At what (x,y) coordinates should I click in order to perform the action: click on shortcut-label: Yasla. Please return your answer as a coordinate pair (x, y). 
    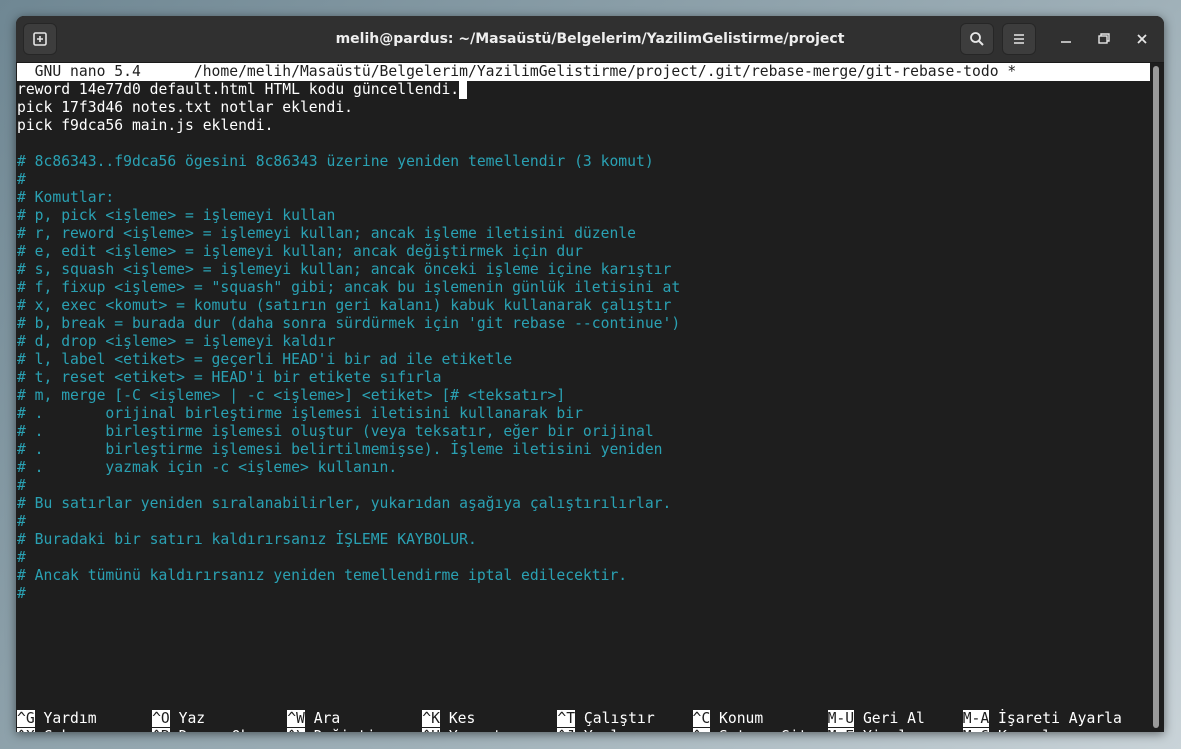
    Looking at the image, I should click on (601, 730).